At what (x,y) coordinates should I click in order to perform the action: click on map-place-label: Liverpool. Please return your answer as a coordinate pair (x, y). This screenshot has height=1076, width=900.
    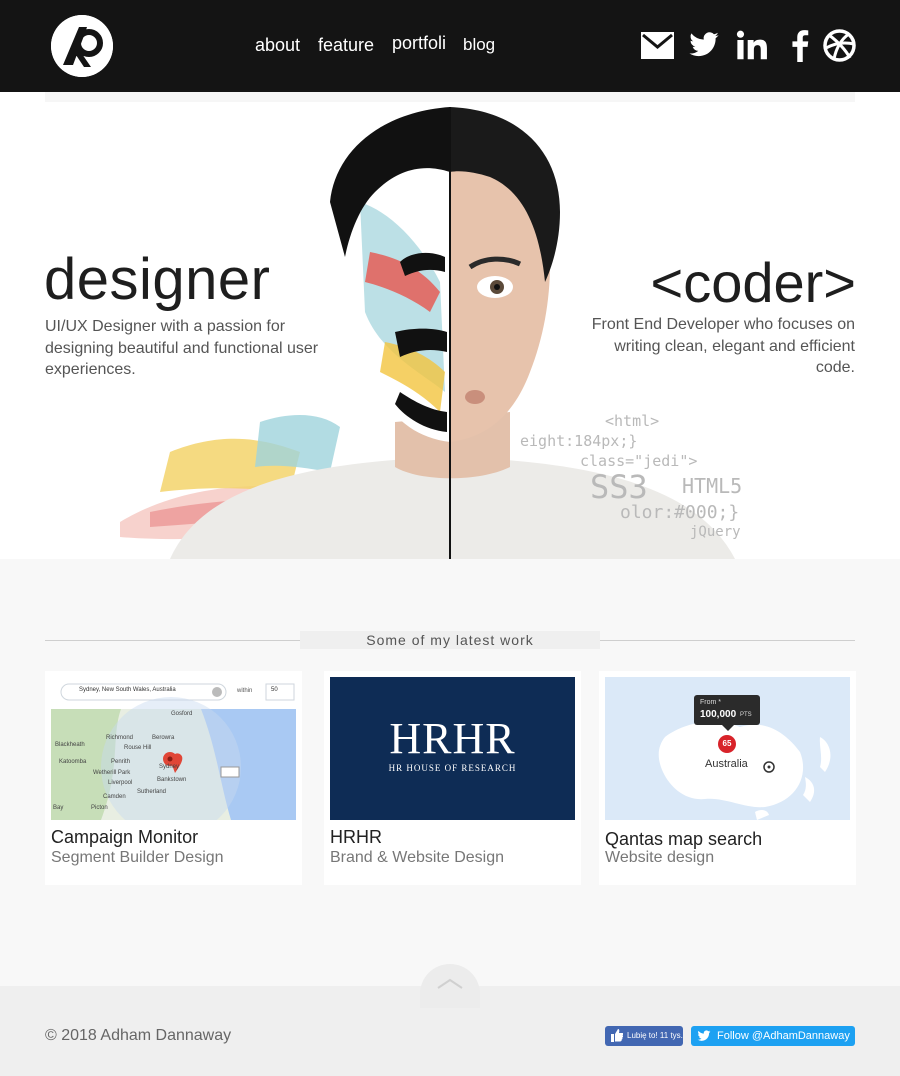
    Looking at the image, I should click on (120, 783).